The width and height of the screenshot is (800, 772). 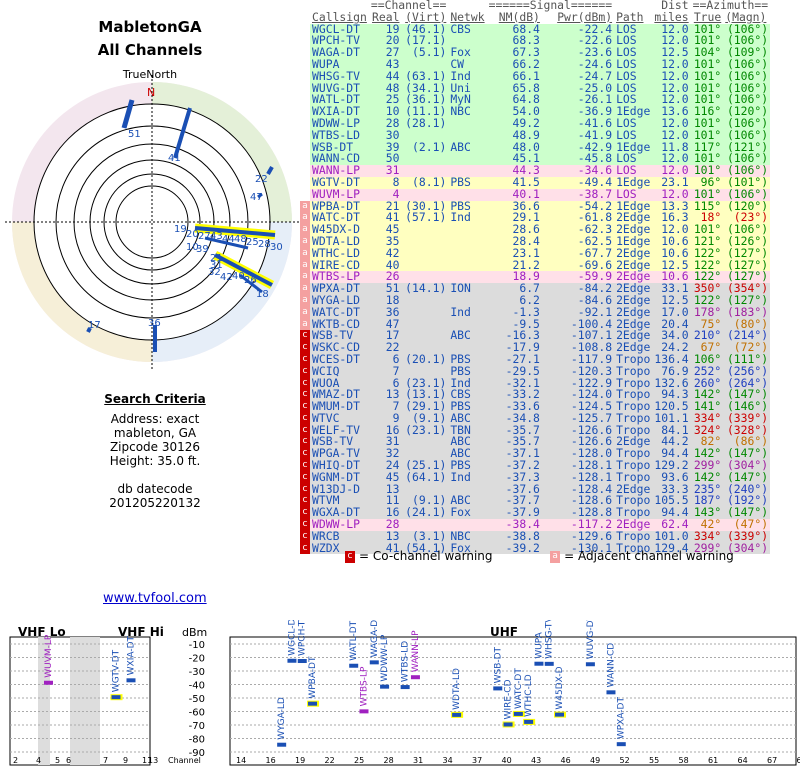 I want to click on polar-label: 18, so click(x=262, y=294).